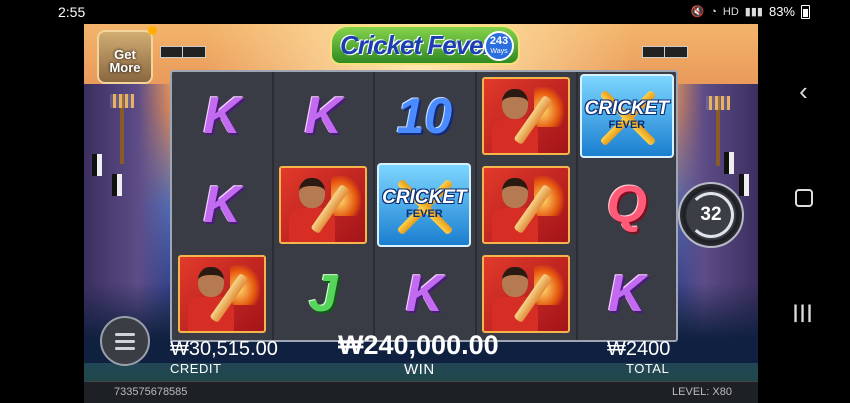 This screenshot has height=403, width=850. Describe the element at coordinates (425, 12) in the screenshot. I see `status-bar: 2:55 🔇 ◔ HD ▮▮▮ 83%` at that location.